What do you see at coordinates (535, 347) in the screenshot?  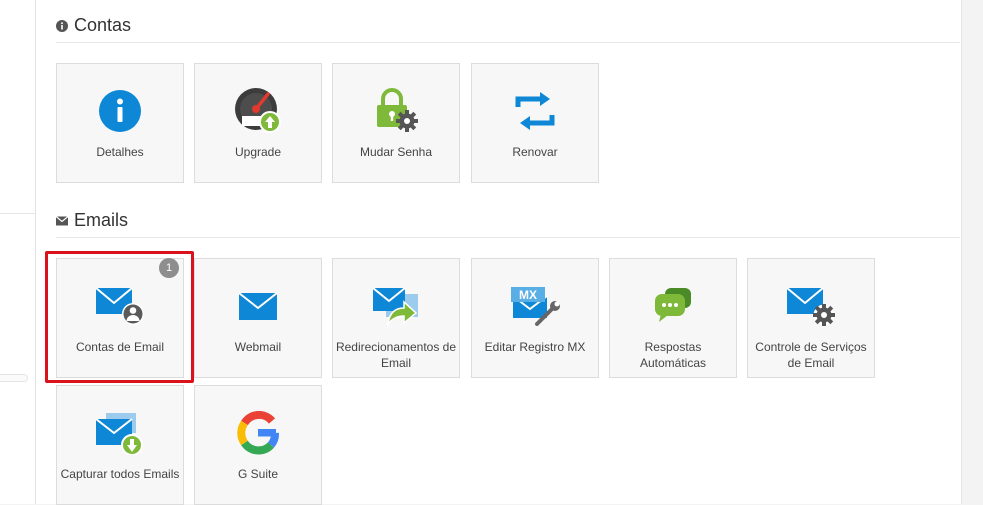 I see `tile-label: Editar Registro MX` at bounding box center [535, 347].